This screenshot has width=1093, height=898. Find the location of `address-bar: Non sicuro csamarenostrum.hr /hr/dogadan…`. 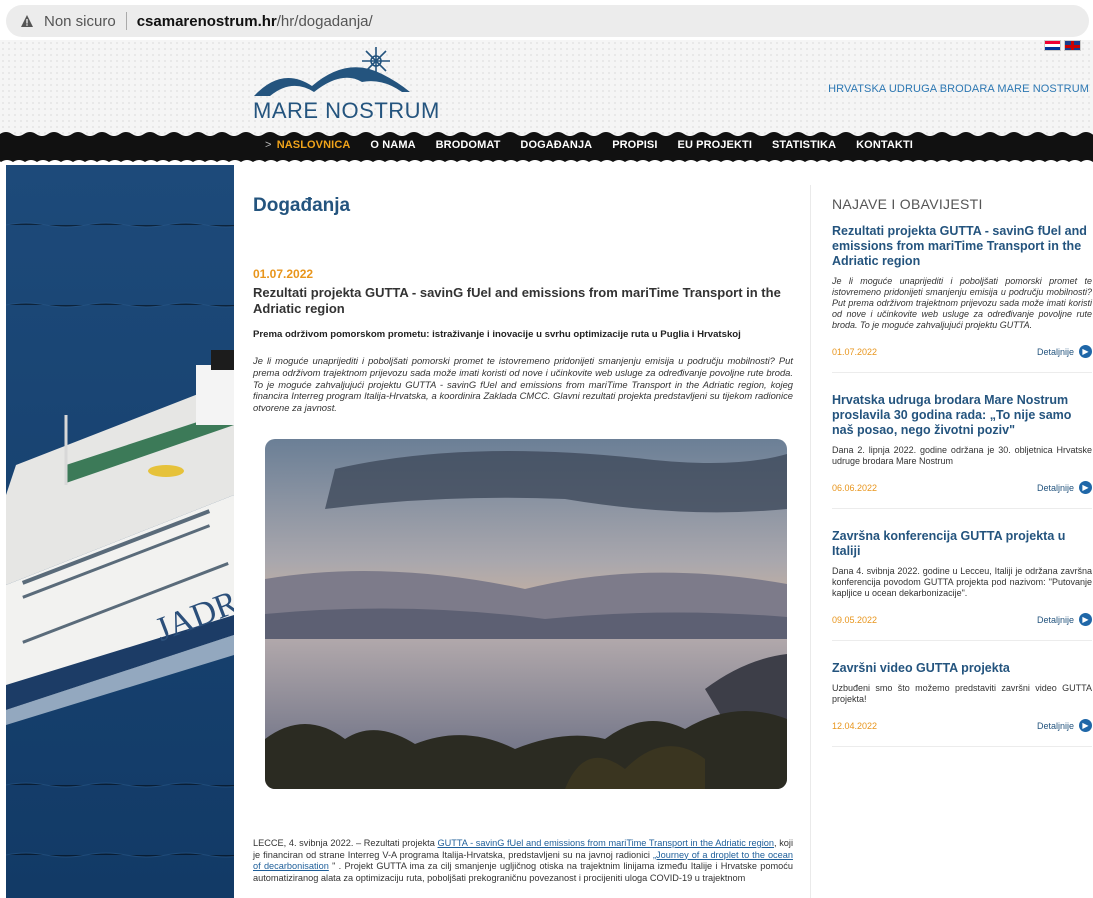

address-bar: Non sicuro csamarenostrum.hr /hr/dogadan… is located at coordinates (547, 21).